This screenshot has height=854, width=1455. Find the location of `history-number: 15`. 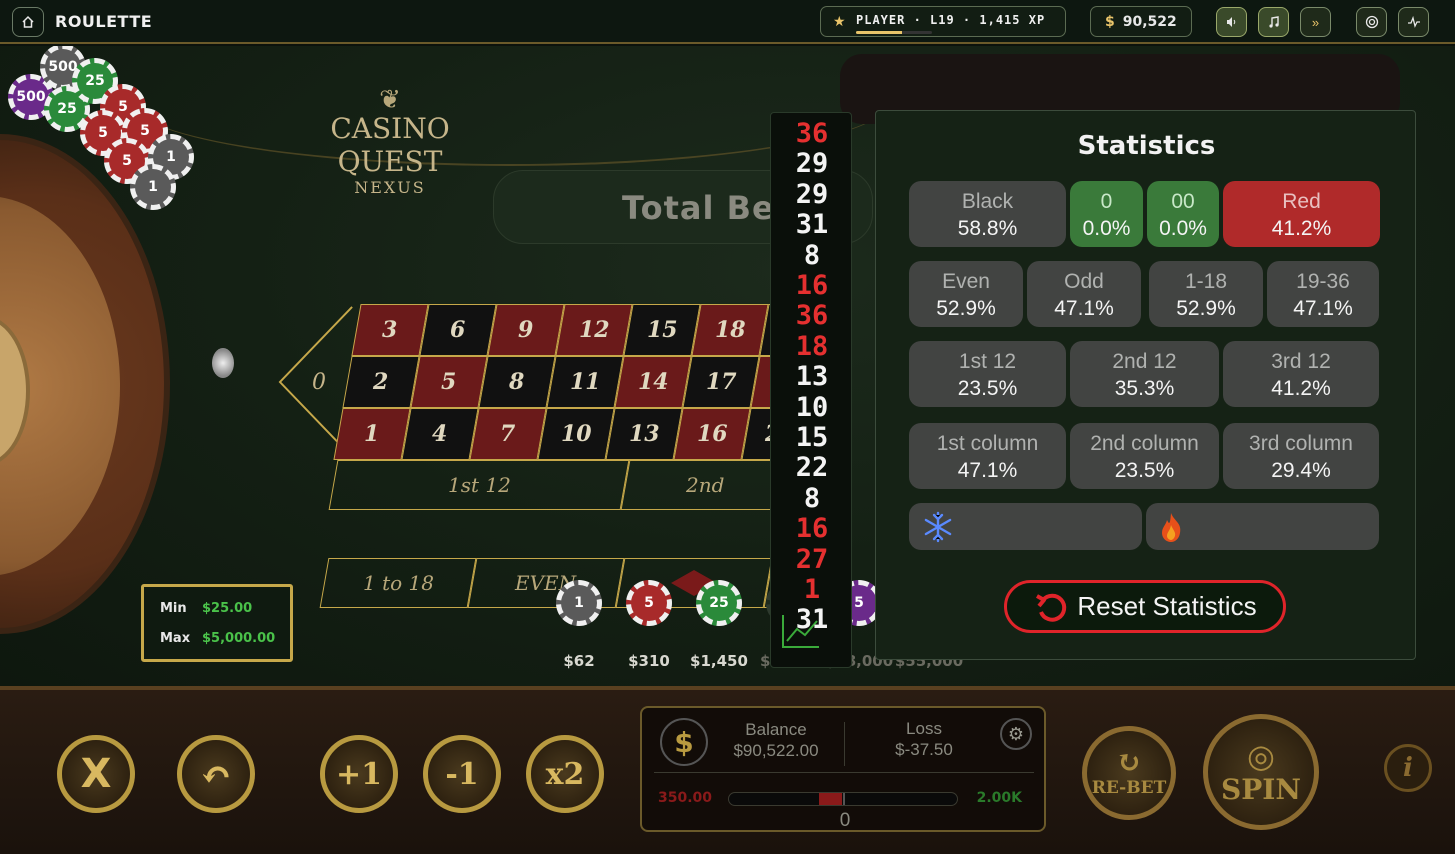

history-number: 15 is located at coordinates (812, 437).